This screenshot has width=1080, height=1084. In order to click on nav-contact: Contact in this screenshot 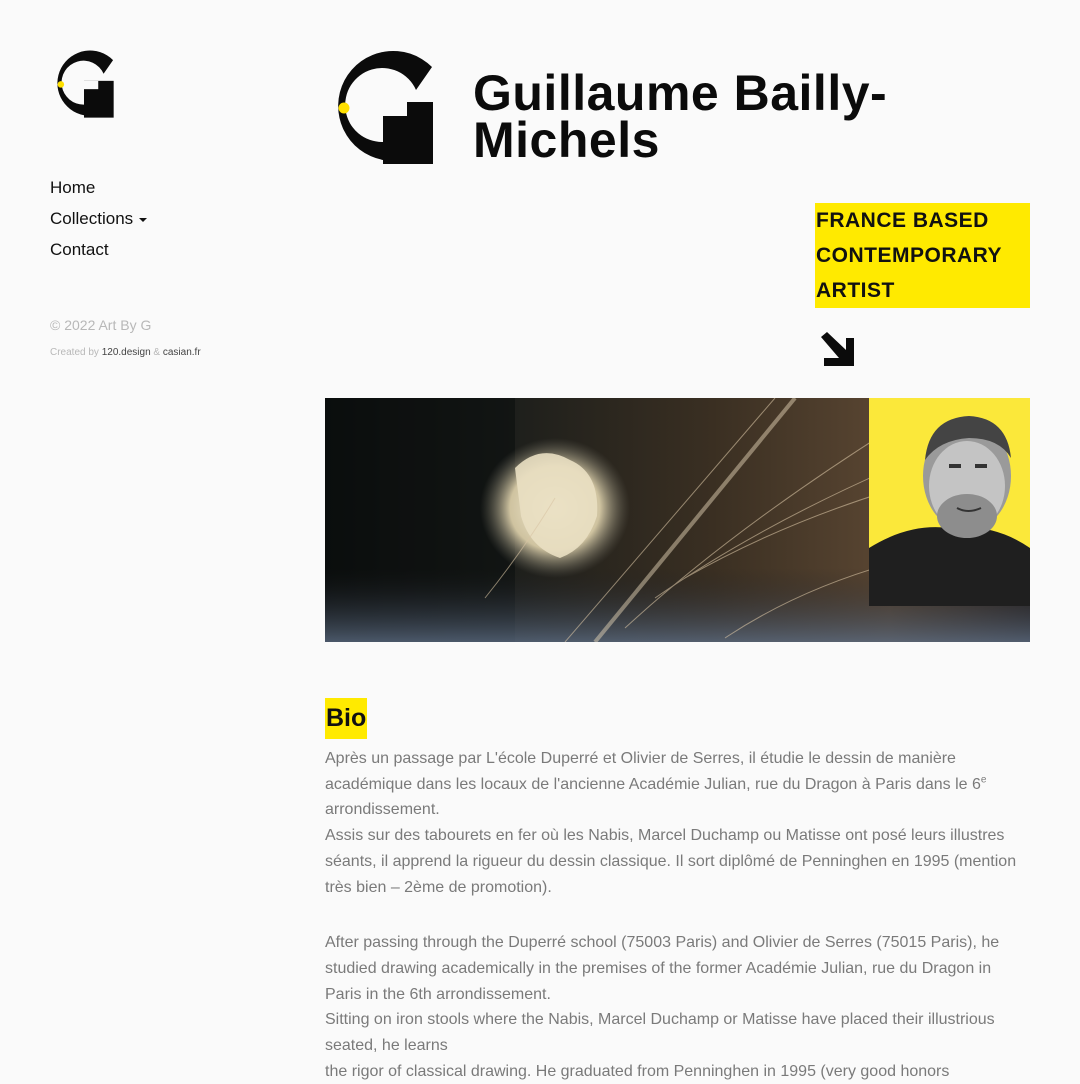, I will do `click(98, 249)`.